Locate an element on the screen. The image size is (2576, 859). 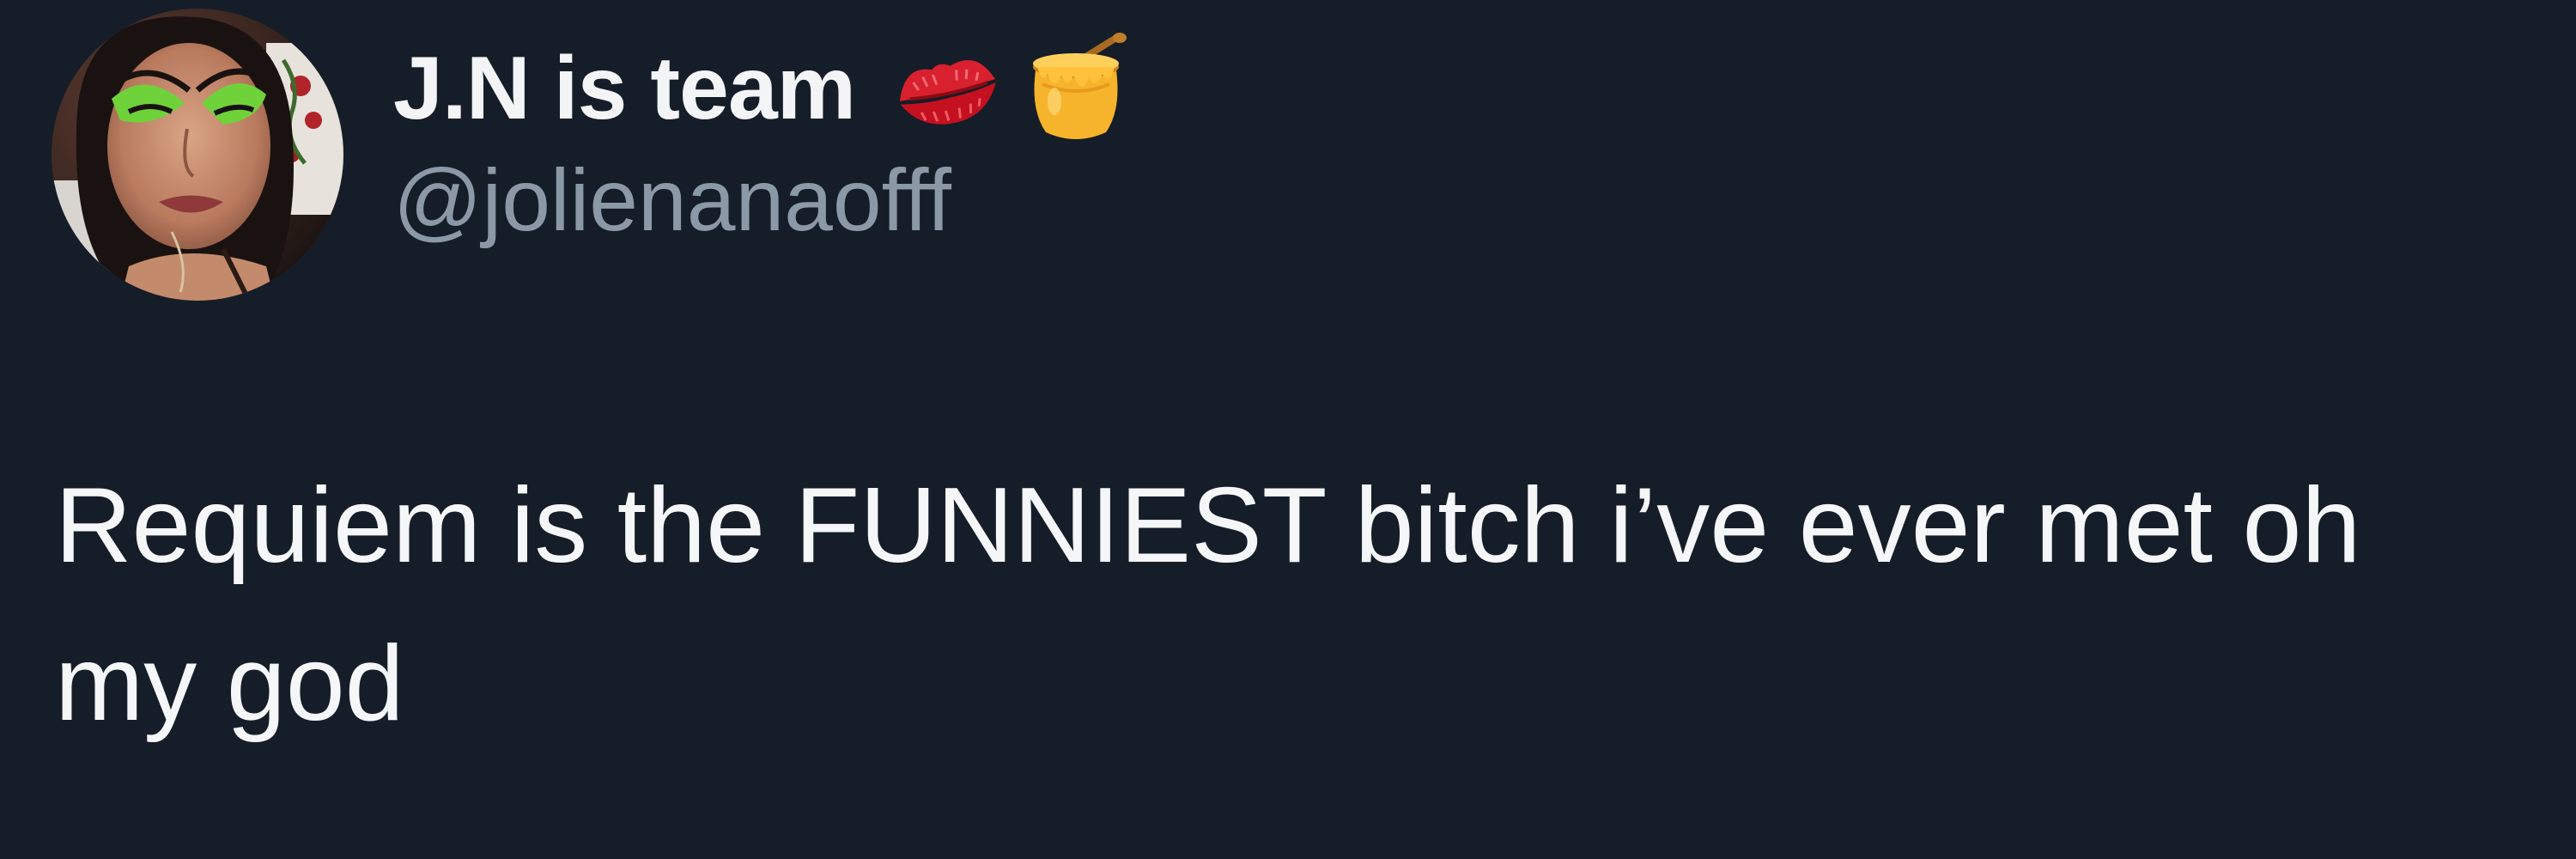
user-handle: @jolienanaofff is located at coordinates (672, 200).